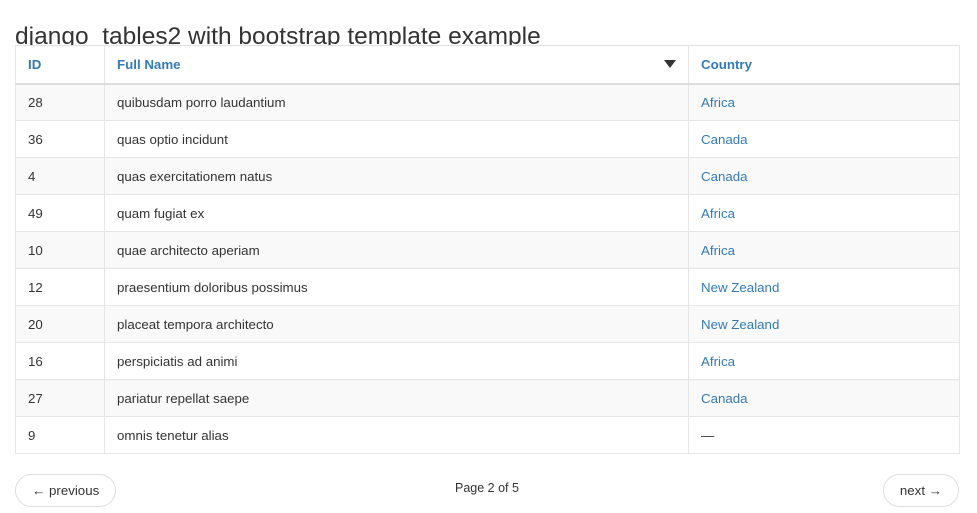 The image size is (977, 513). What do you see at coordinates (708, 435) in the screenshot?
I see `country-empty-value: —` at bounding box center [708, 435].